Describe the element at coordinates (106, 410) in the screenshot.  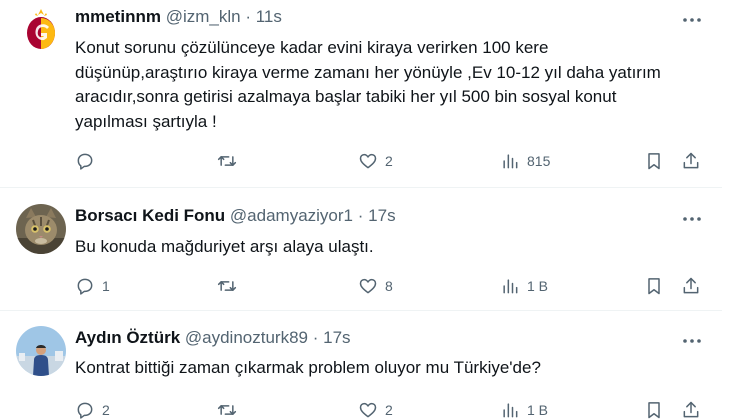
I see `reply-count: 2` at that location.